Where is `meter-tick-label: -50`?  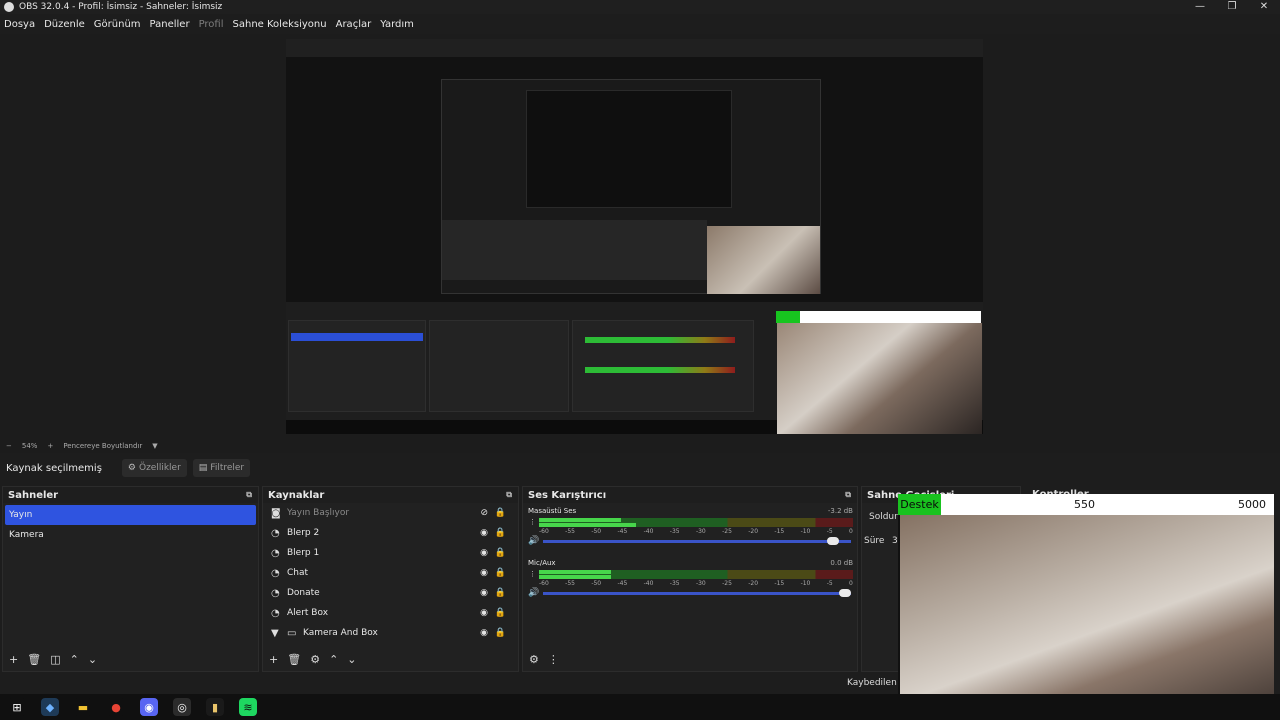
meter-tick-label: -50 is located at coordinates (596, 531).